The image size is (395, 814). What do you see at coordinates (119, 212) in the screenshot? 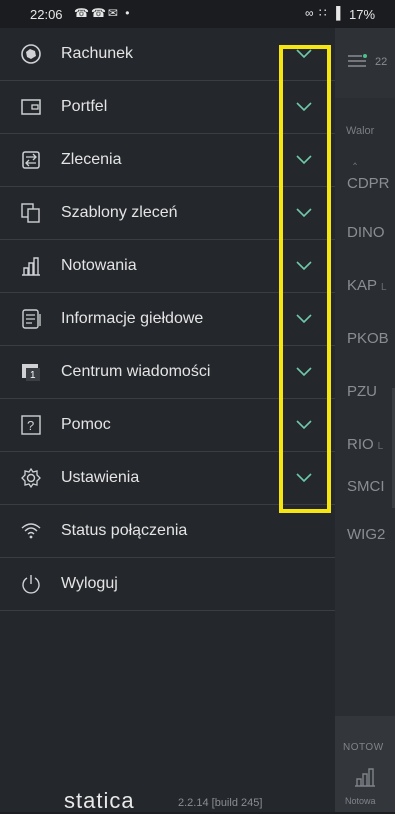
I see `menu-label: Szablony zleceń` at bounding box center [119, 212].